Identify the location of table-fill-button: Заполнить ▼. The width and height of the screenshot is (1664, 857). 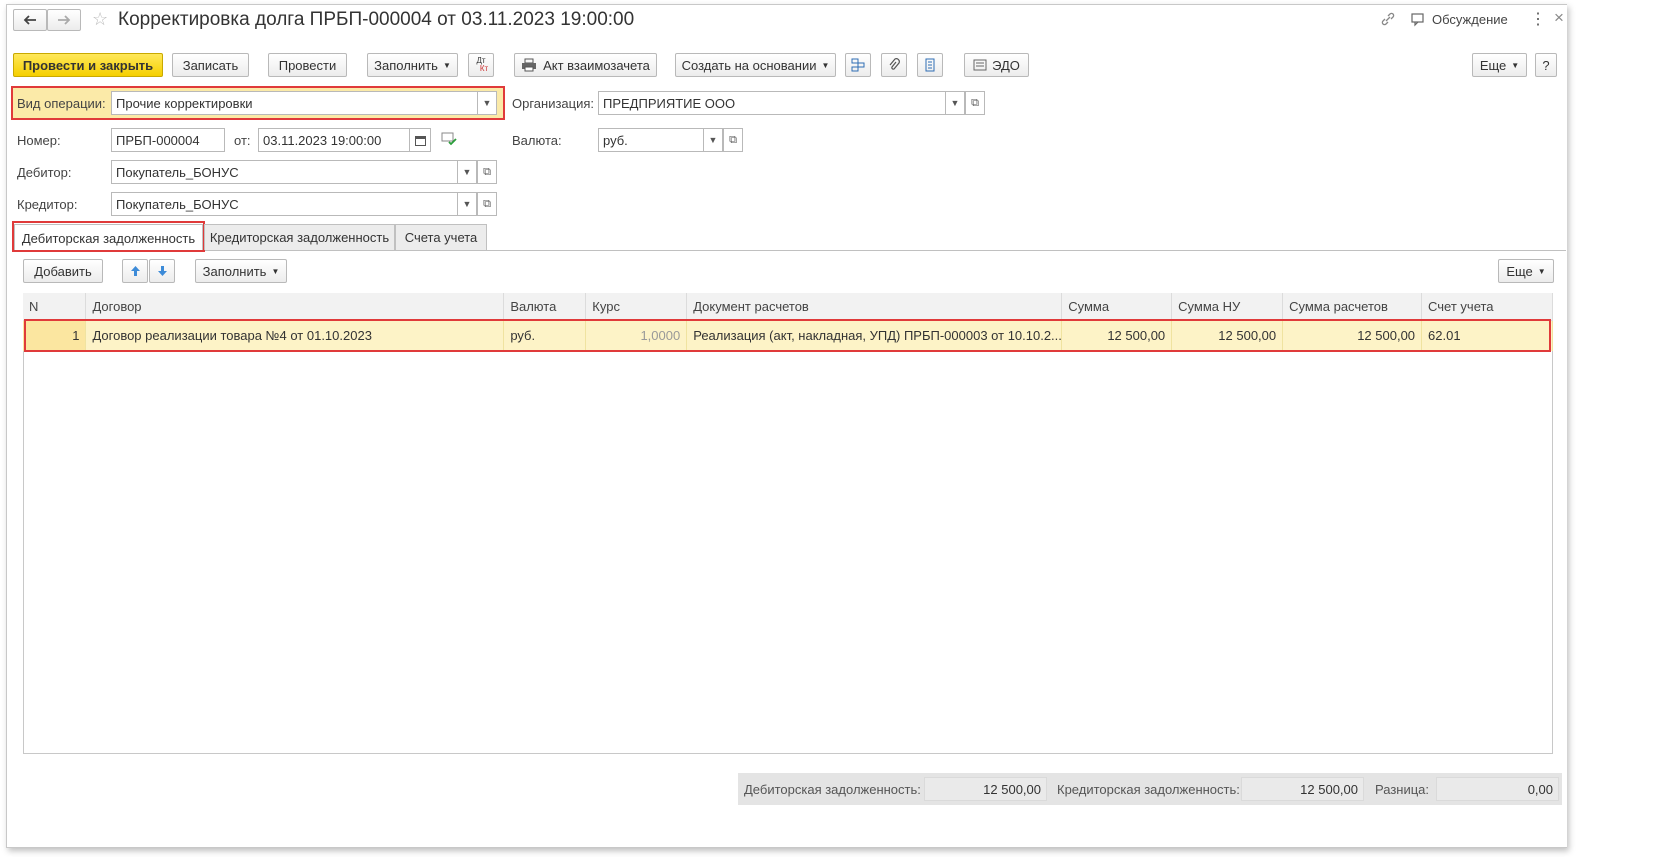
(241, 271).